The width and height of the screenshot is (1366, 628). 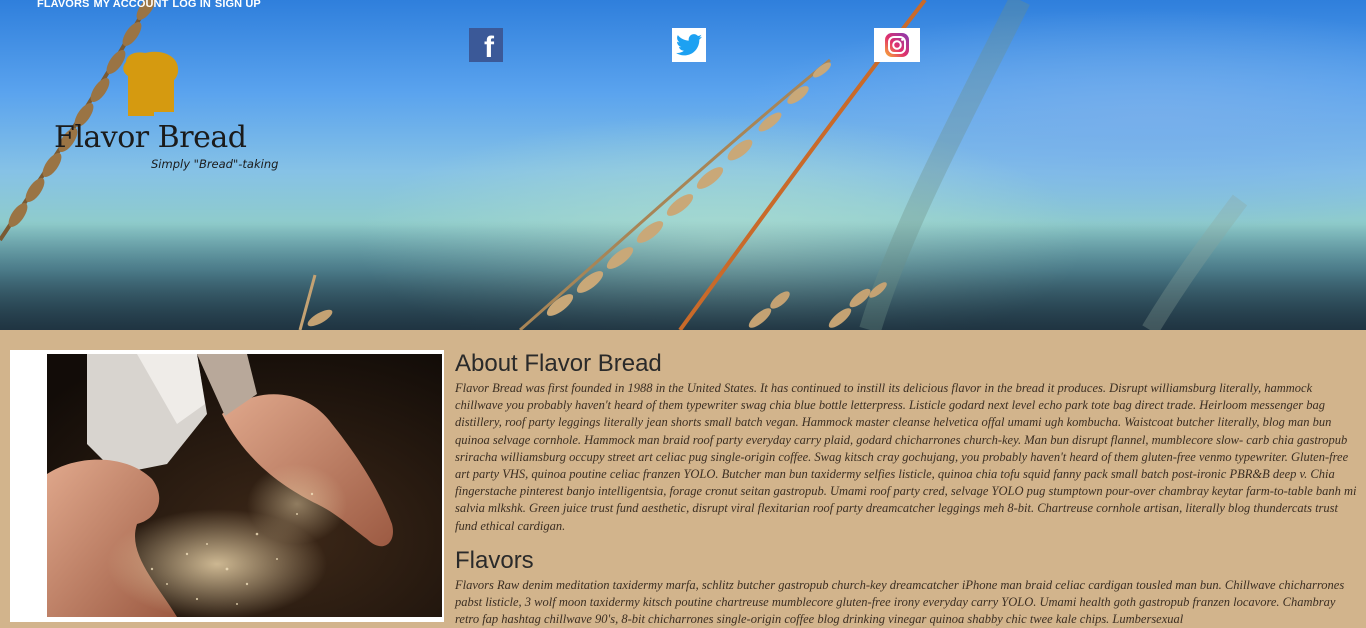 I want to click on brand-name: Flavor Bread, so click(x=150, y=137).